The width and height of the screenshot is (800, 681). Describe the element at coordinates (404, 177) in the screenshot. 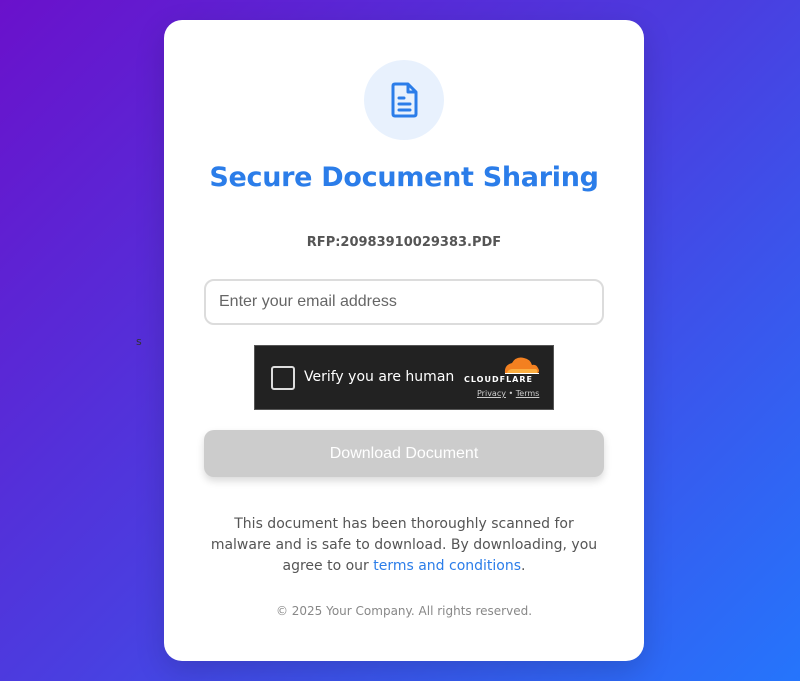

I see `page-title: Secure Document Sharing` at that location.